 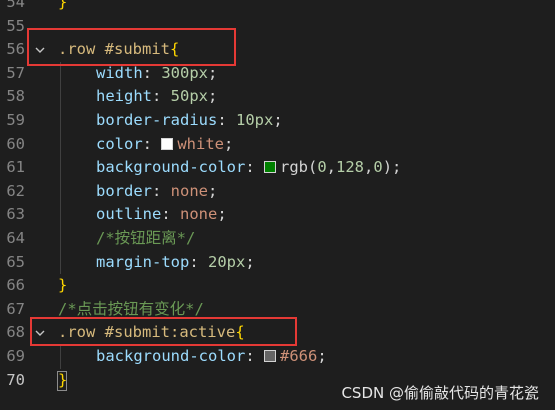 What do you see at coordinates (131, 308) in the screenshot?
I see `comment-token: /*点击按钮有变化*/` at bounding box center [131, 308].